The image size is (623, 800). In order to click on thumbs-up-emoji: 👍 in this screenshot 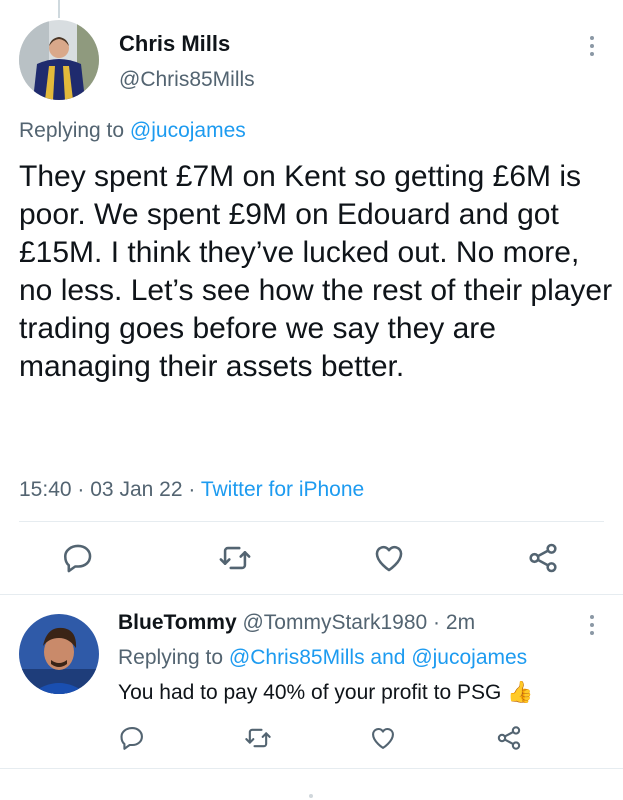, I will do `click(520, 692)`.